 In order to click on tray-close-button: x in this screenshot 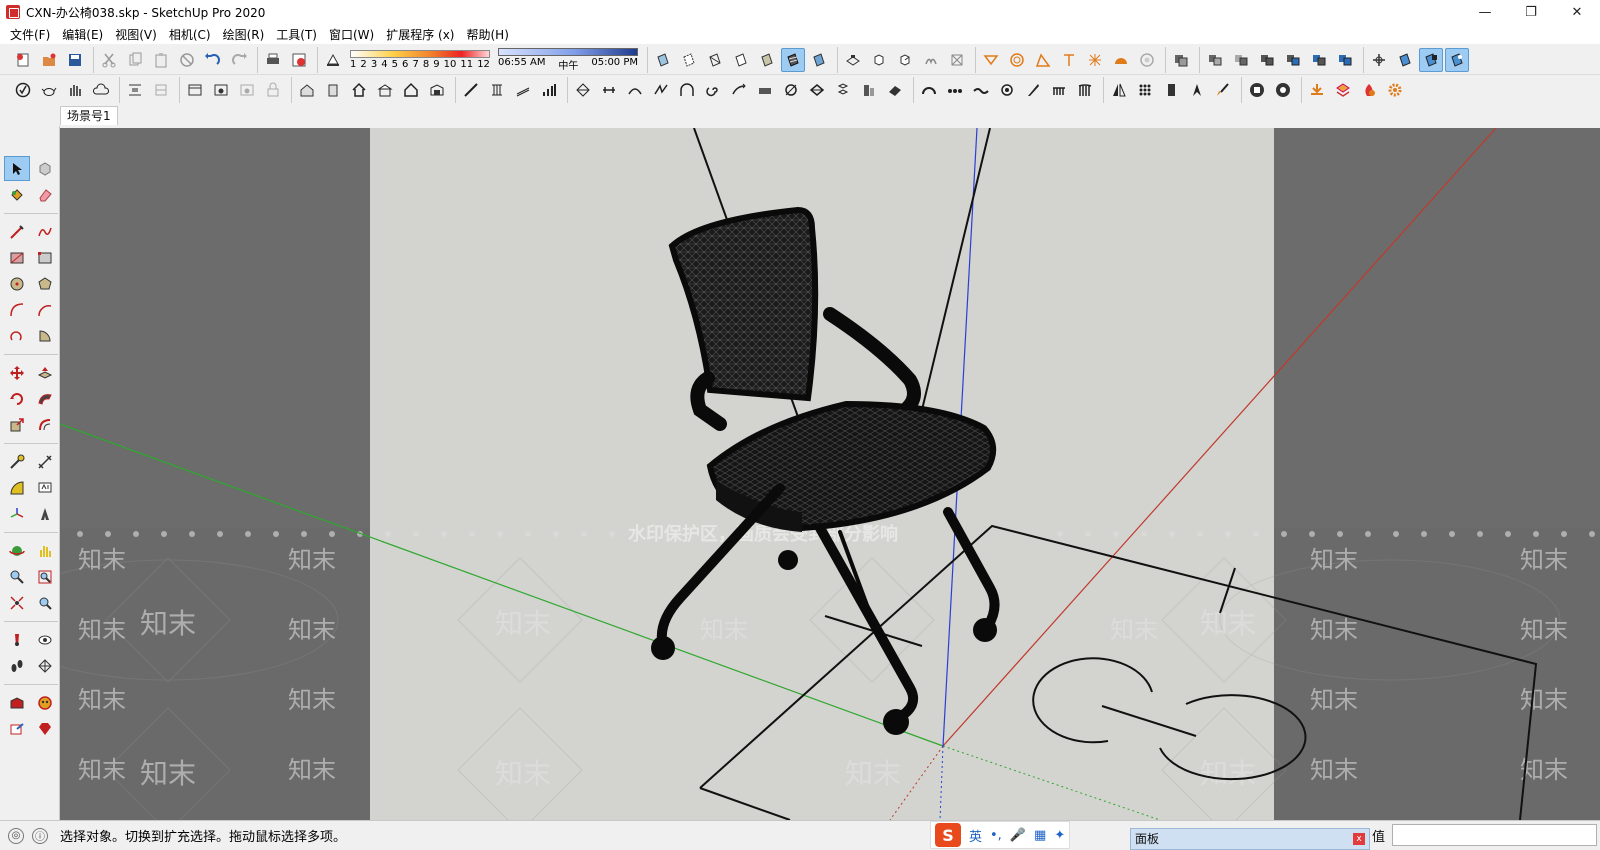, I will do `click(1359, 839)`.